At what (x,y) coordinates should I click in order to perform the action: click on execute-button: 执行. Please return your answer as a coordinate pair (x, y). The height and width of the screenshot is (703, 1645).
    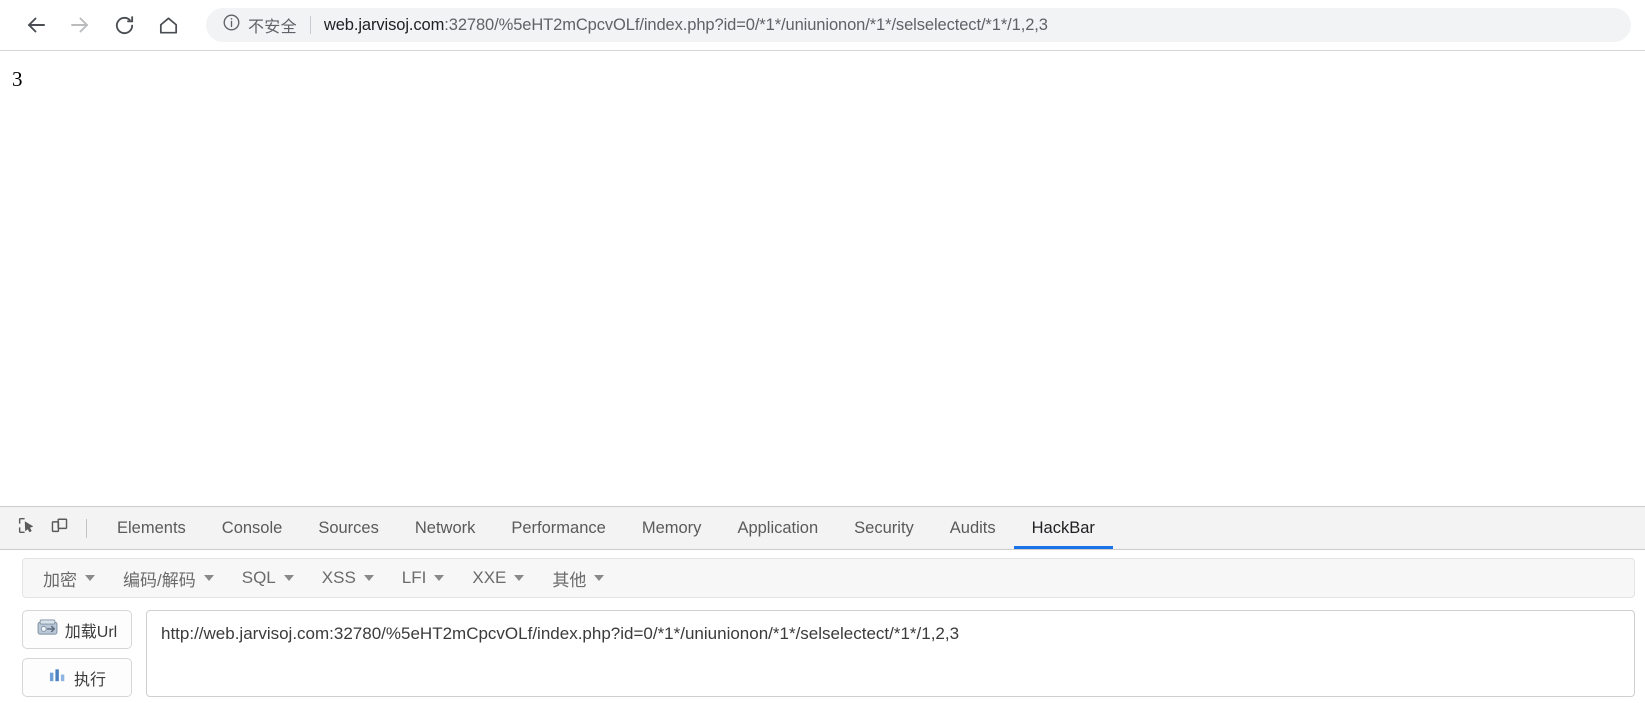
    Looking at the image, I should click on (77, 677).